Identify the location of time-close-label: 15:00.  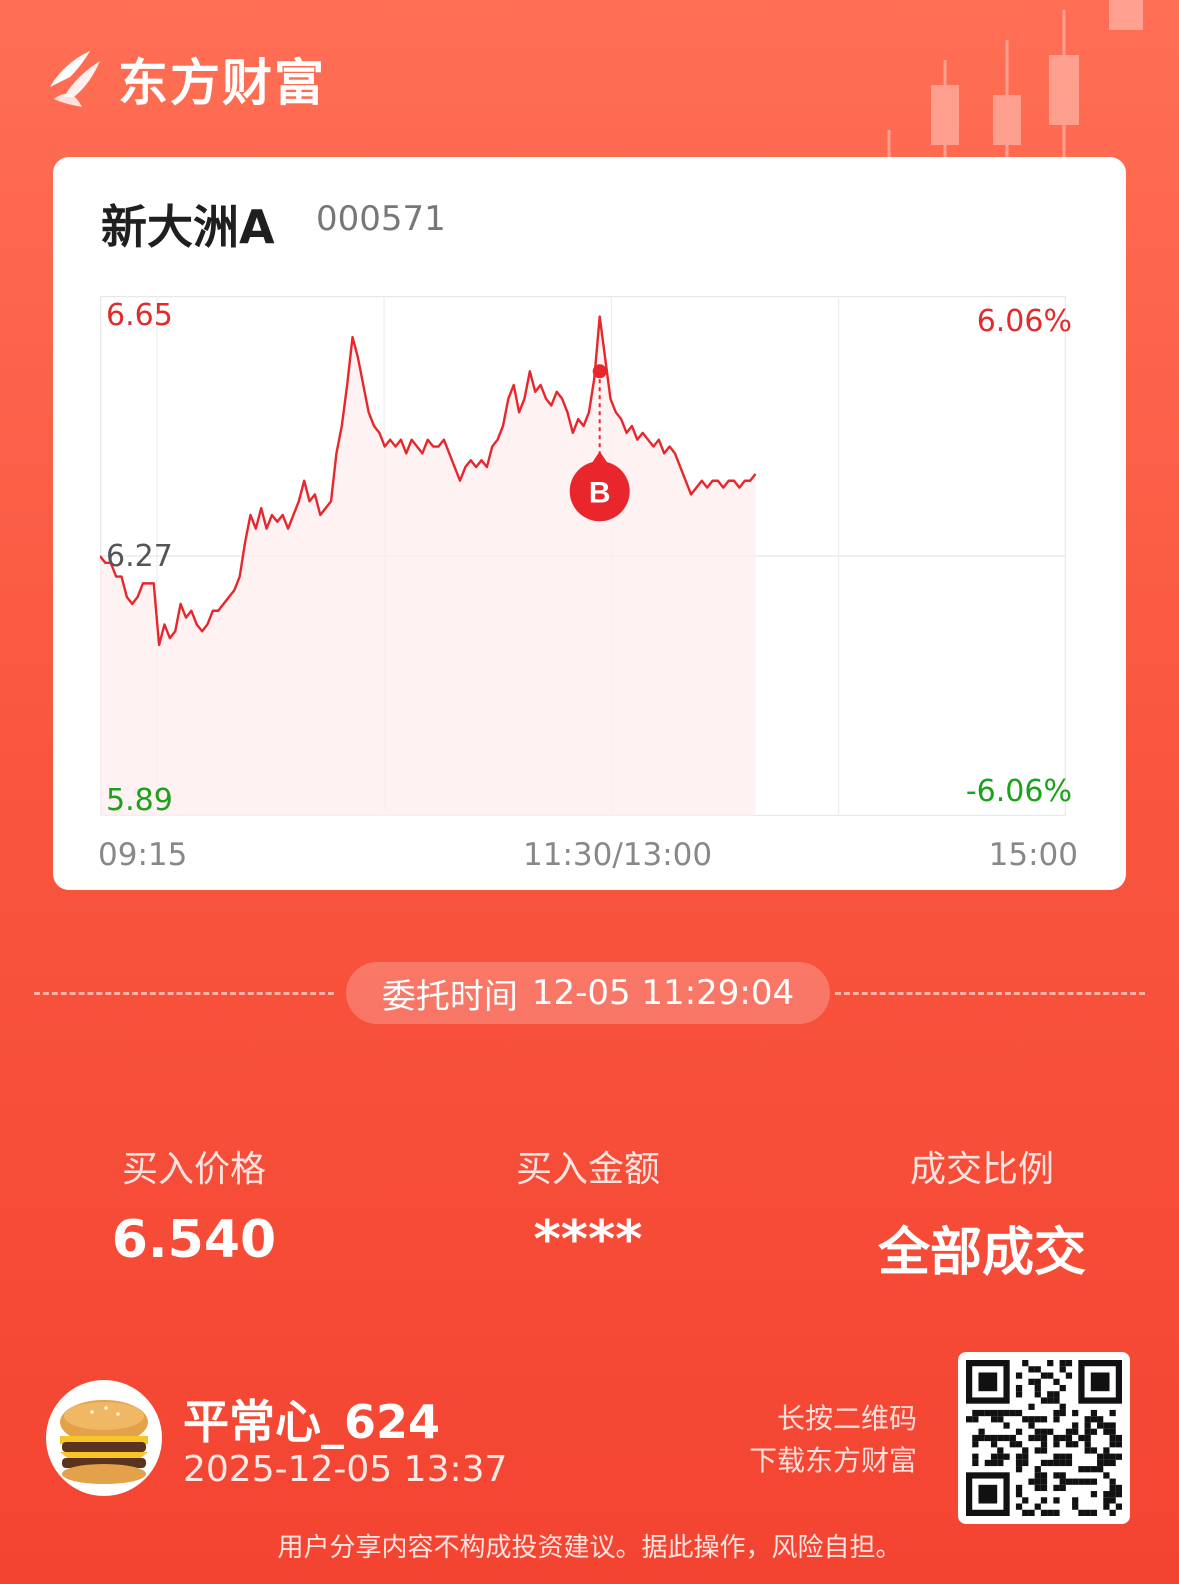
(1033, 855).